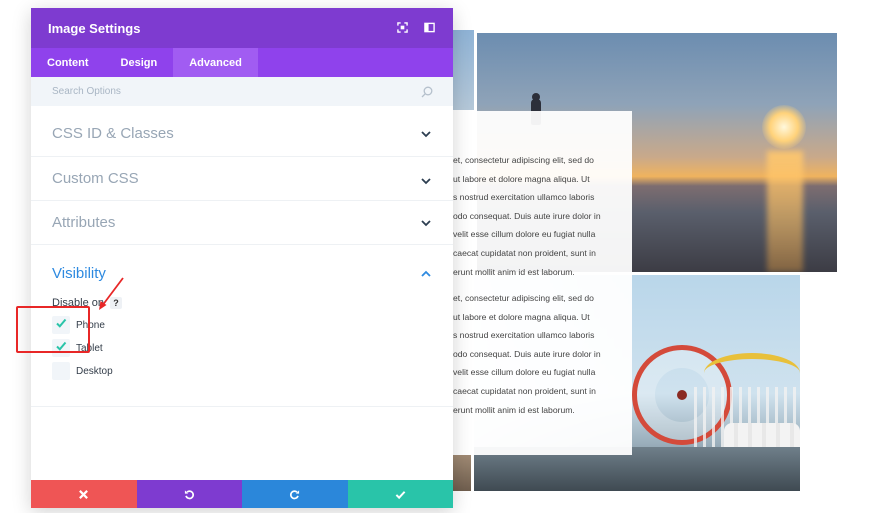  I want to click on checkbox-desktop: Desktop, so click(82, 371).